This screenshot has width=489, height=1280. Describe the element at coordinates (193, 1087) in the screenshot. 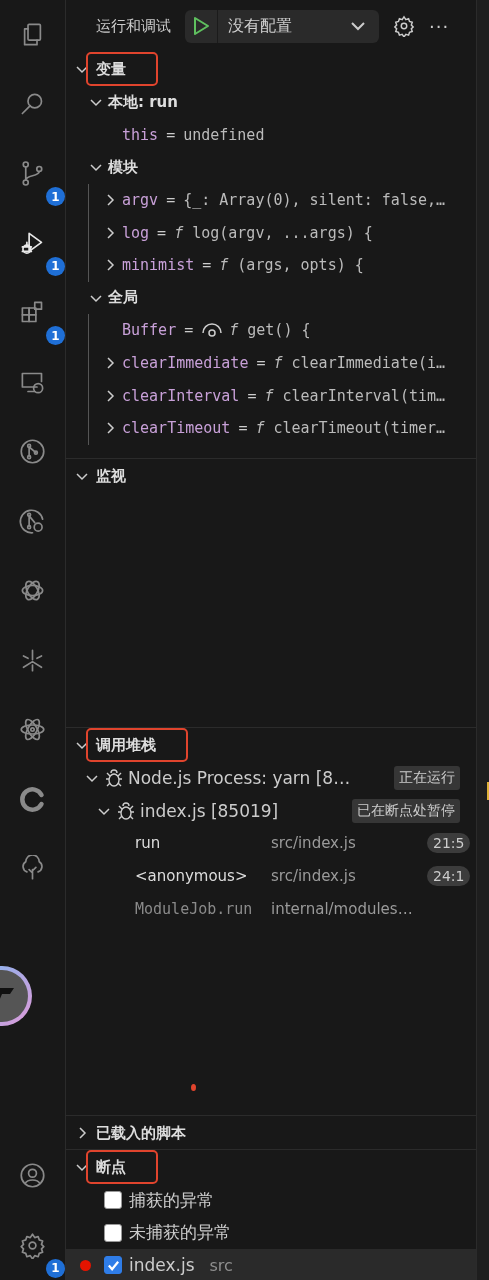

I see `annotation-dot` at that location.